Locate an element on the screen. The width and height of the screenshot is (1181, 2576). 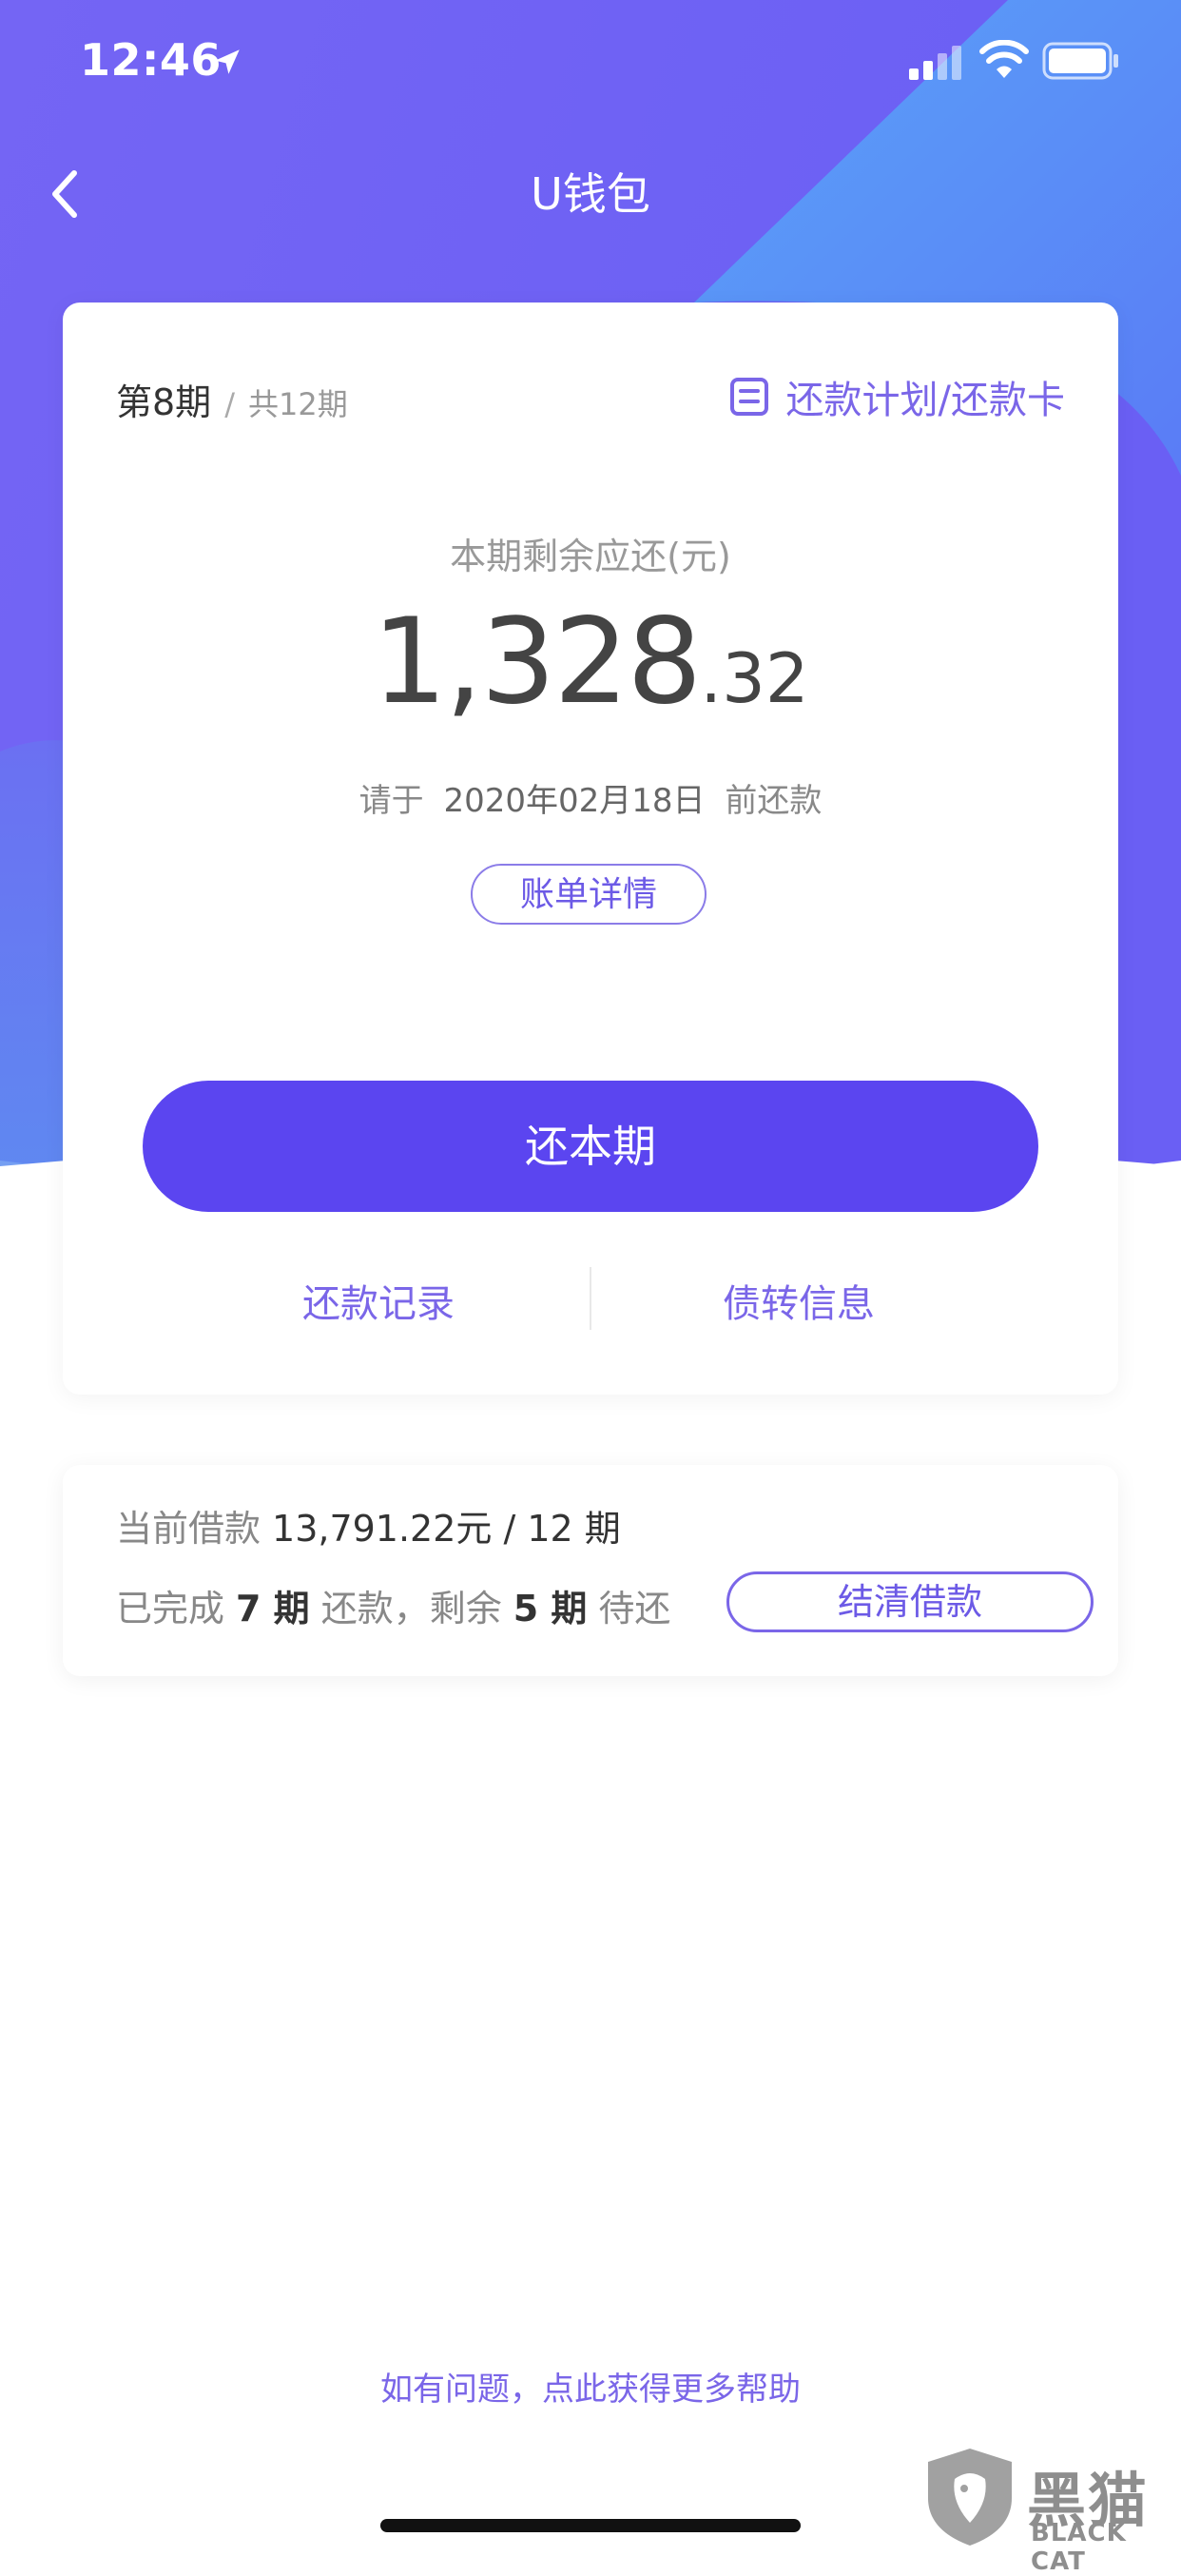
repayment-plan-link: 还款计划/还款卡 is located at coordinates (897, 397).